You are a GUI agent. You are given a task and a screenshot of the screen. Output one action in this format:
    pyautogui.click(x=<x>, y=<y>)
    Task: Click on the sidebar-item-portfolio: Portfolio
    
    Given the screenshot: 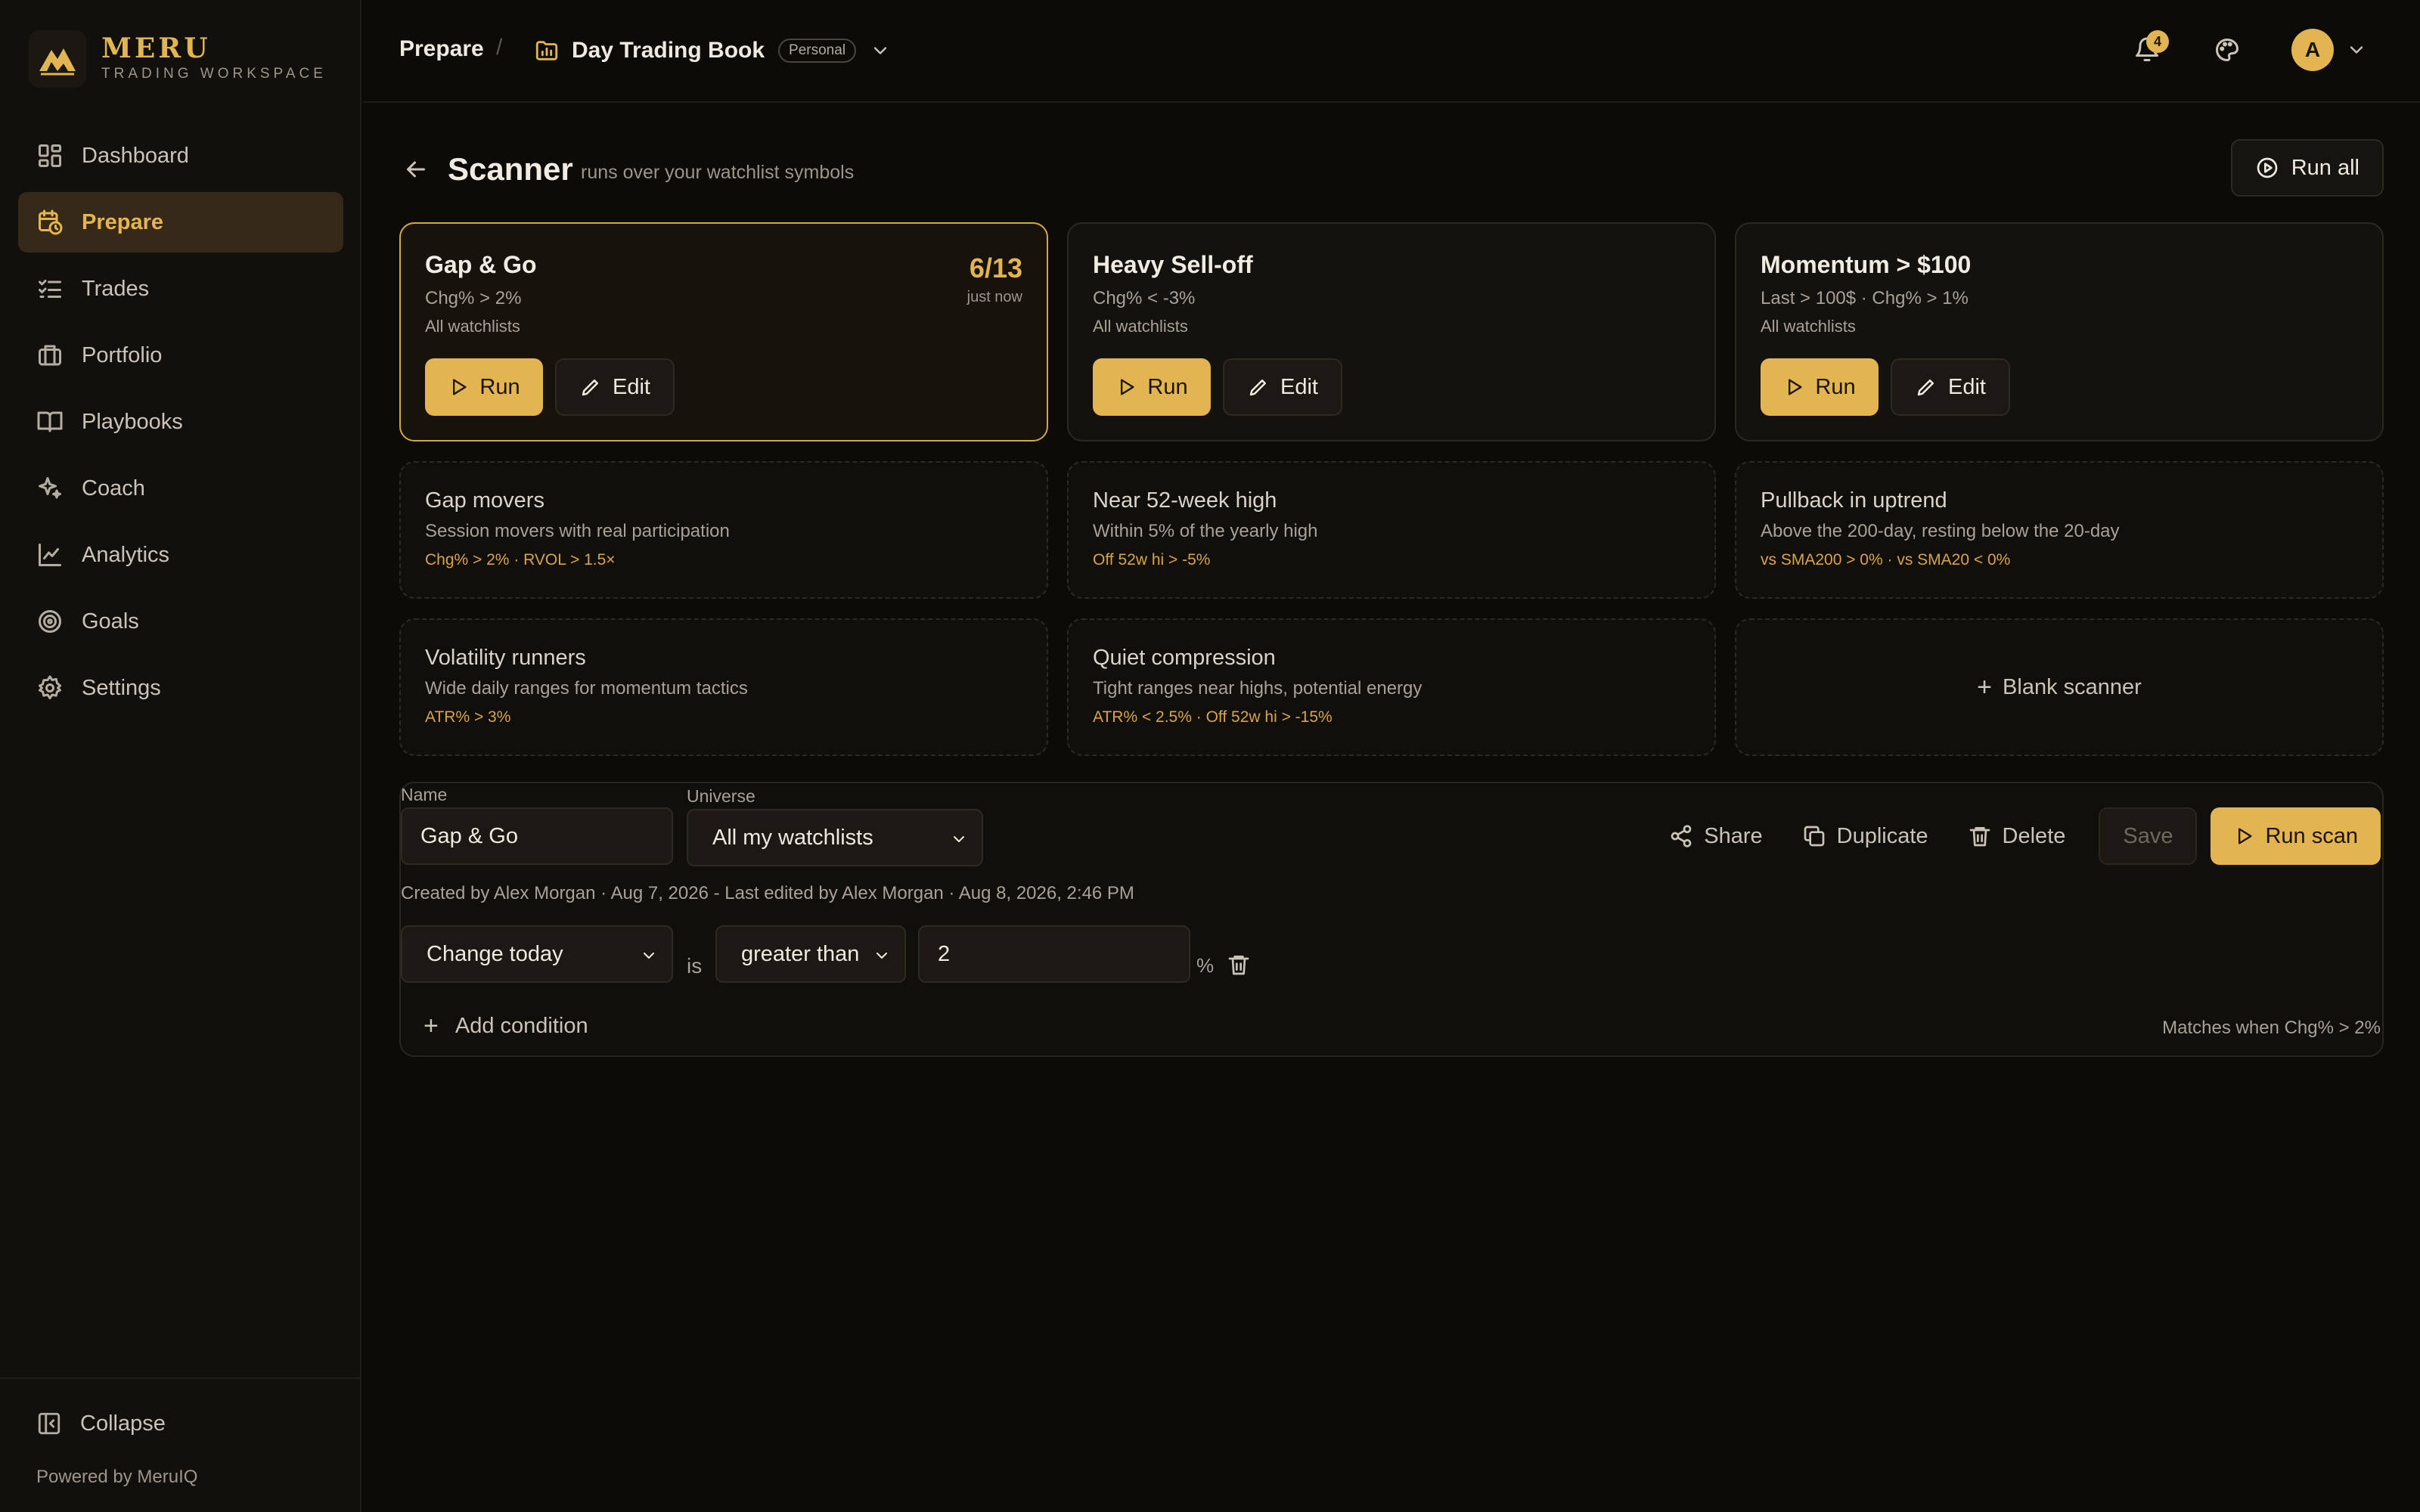 What is the action you would take?
    pyautogui.click(x=180, y=355)
    